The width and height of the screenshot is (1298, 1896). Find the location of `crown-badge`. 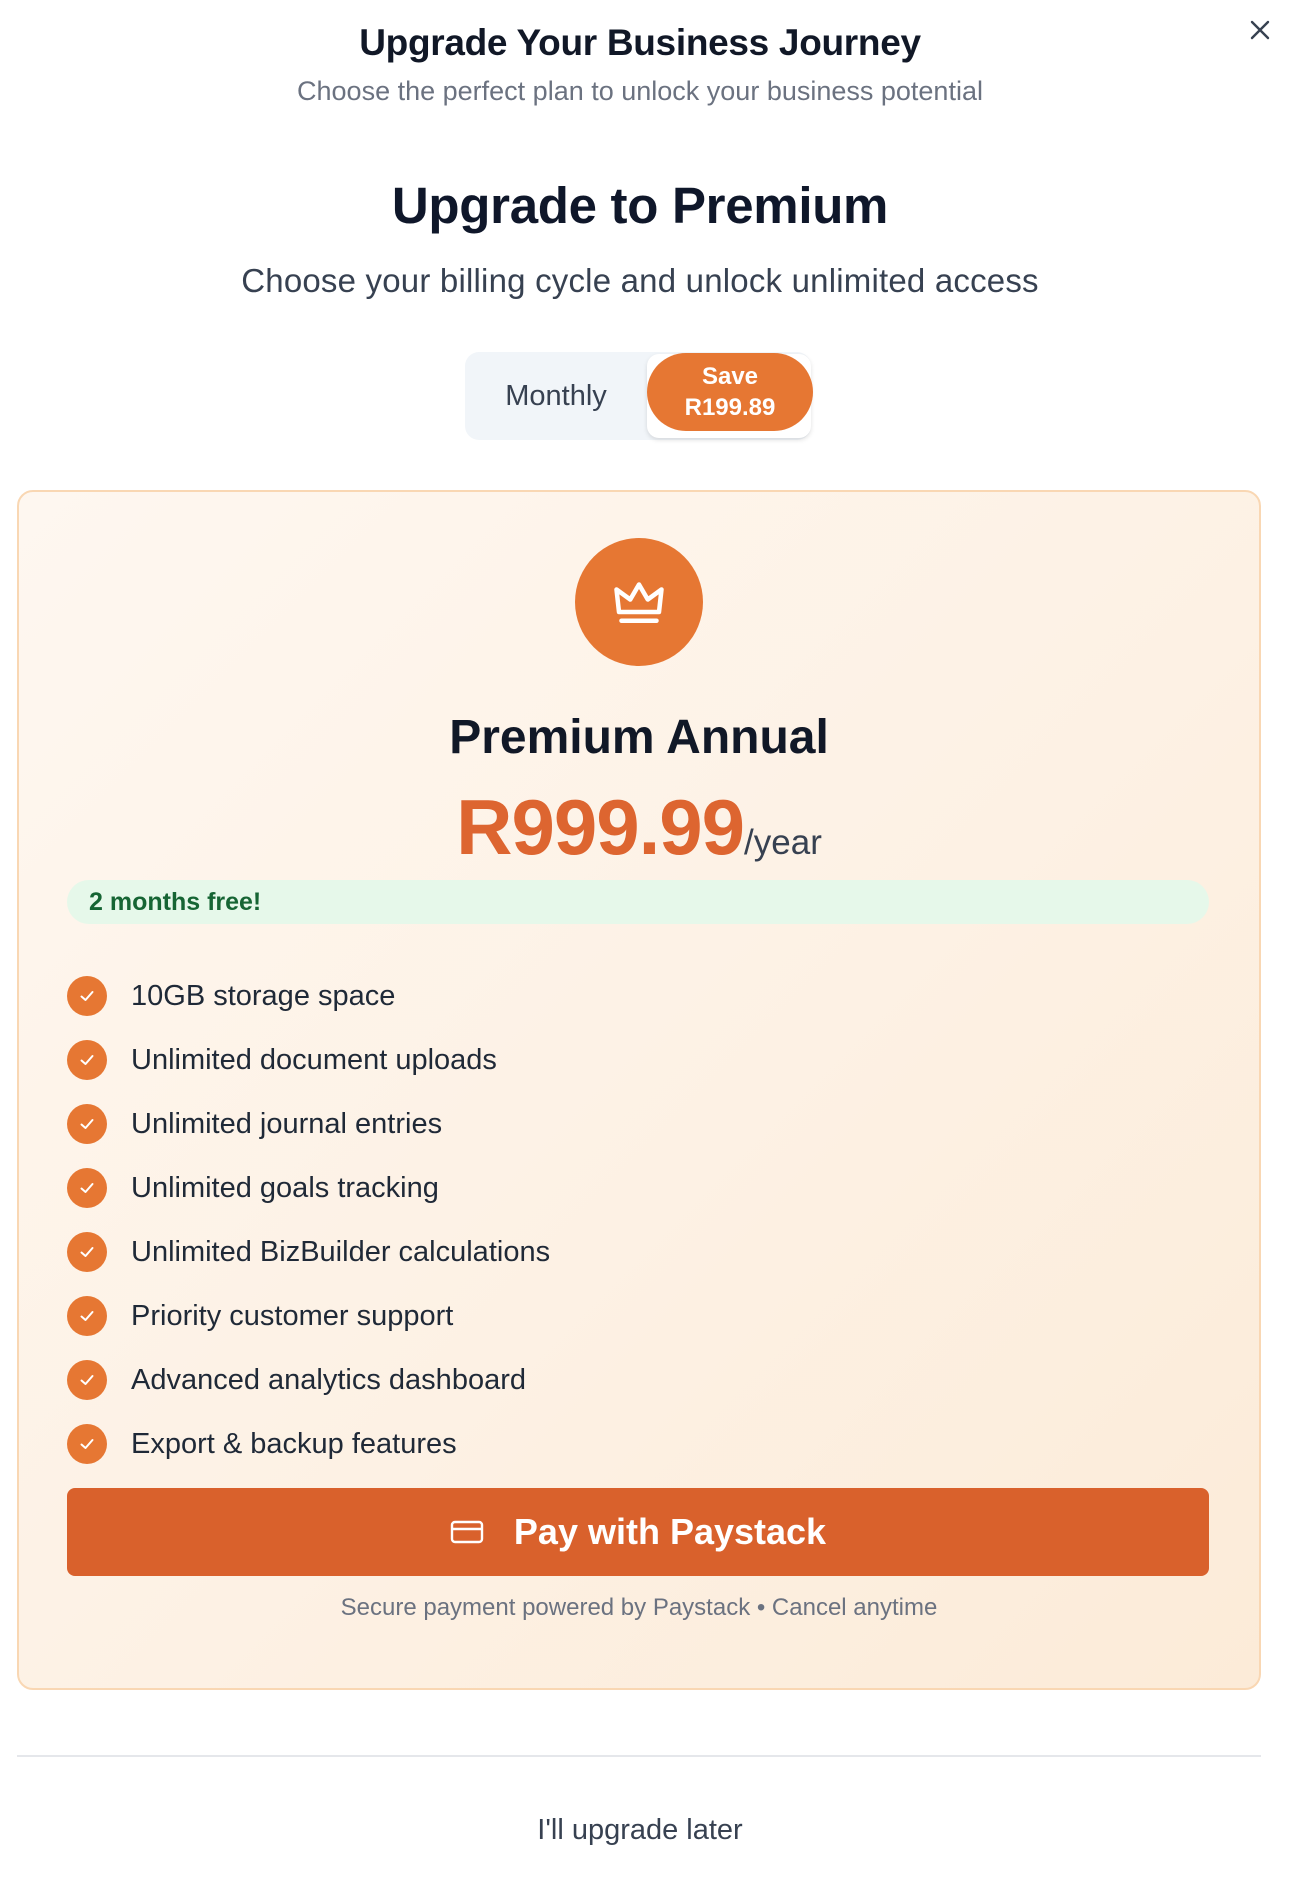

crown-badge is located at coordinates (639, 602).